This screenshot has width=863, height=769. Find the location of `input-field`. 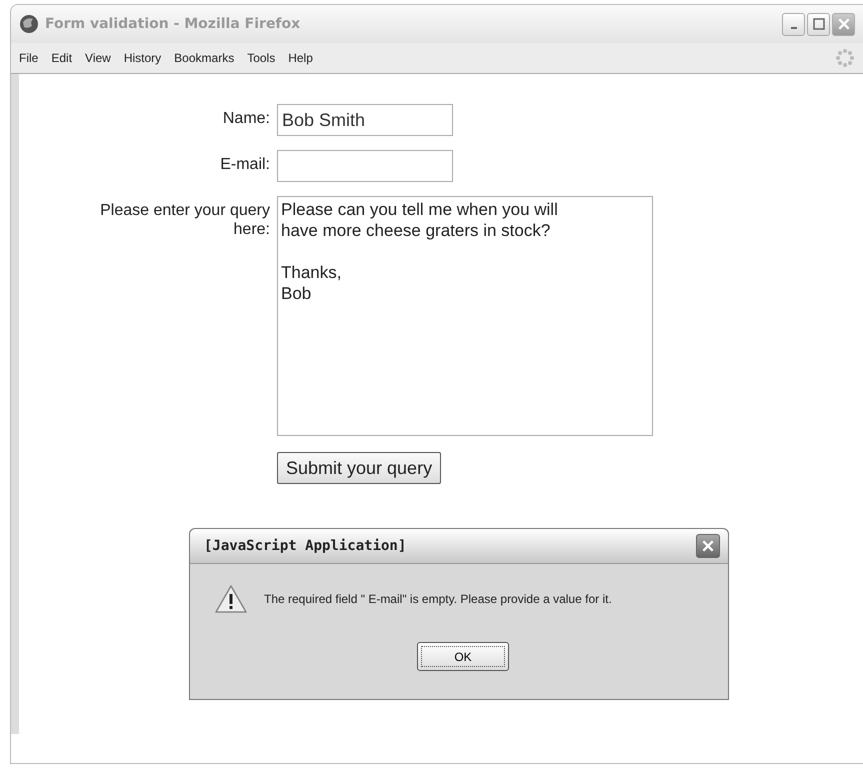

input-field is located at coordinates (365, 166).